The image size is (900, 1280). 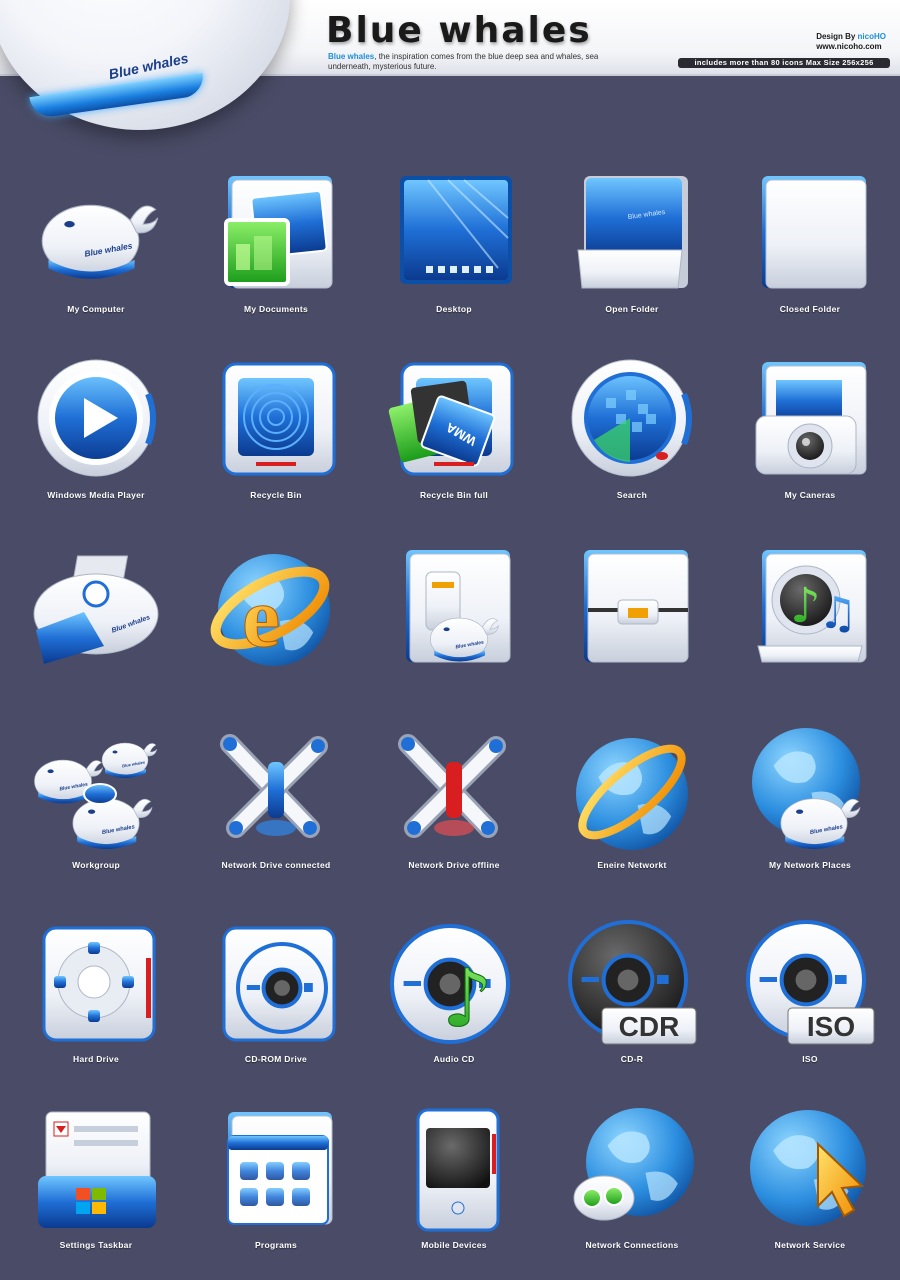 I want to click on icon-tile: Recycle Bin, so click(x=276, y=439).